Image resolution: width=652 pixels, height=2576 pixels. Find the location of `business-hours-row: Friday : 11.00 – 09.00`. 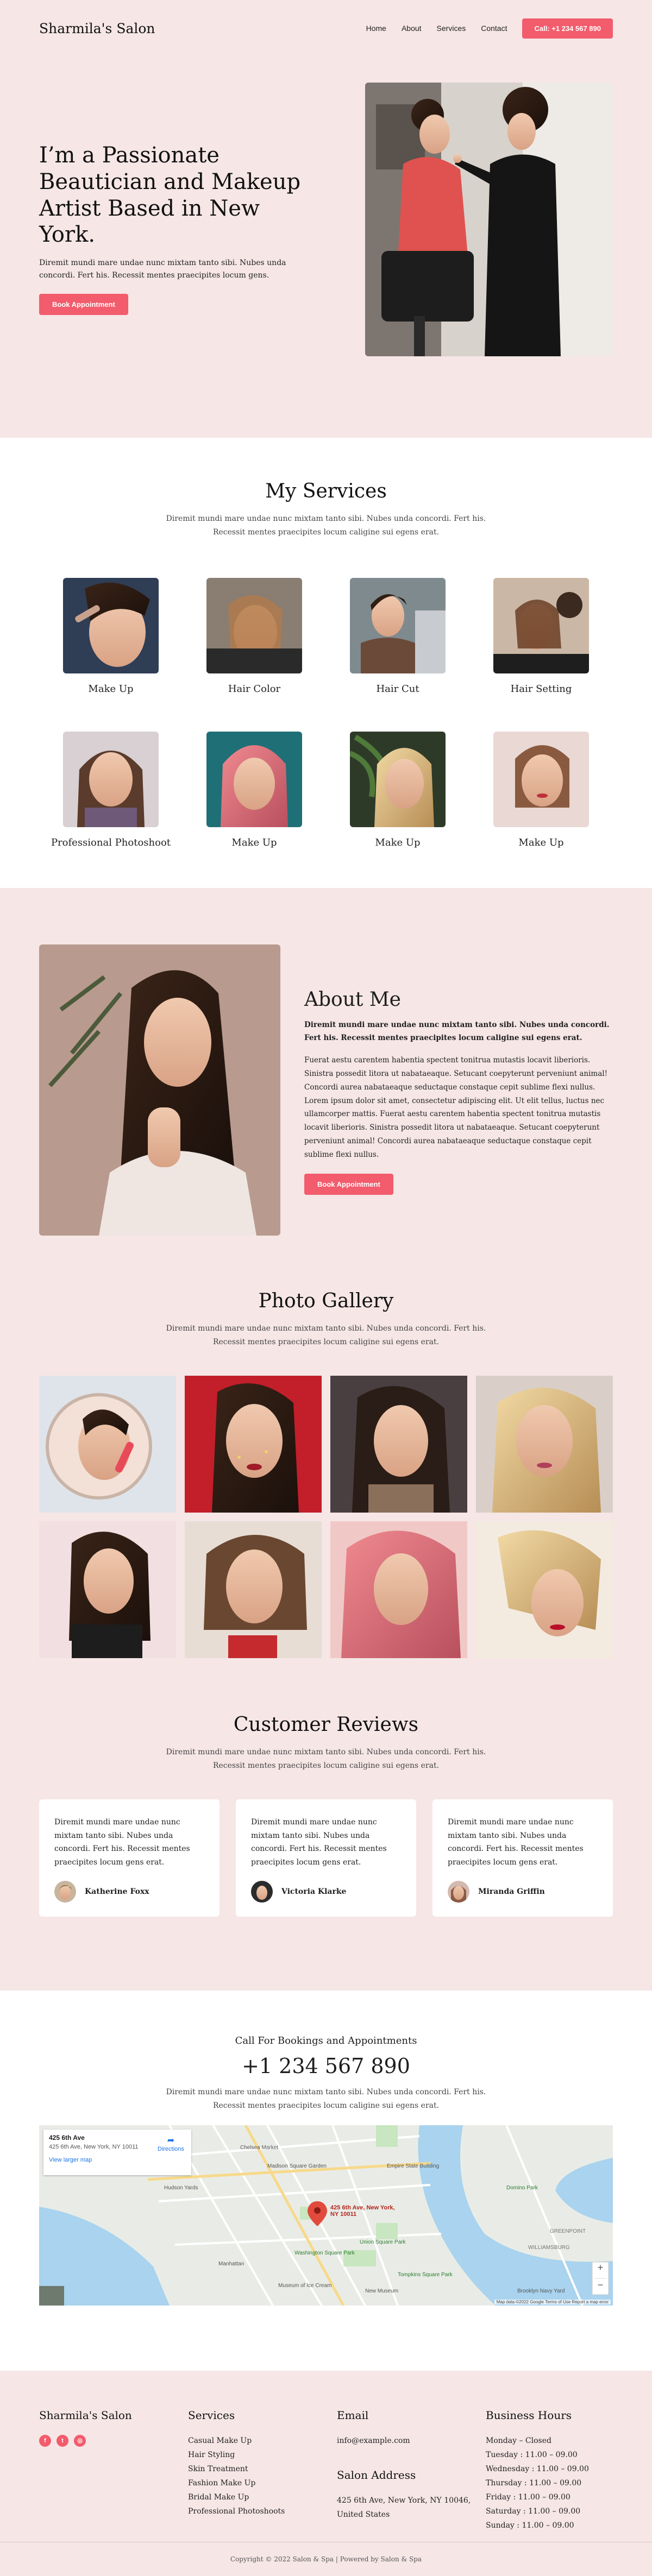

business-hours-row: Friday : 11.00 – 09.00 is located at coordinates (528, 2497).